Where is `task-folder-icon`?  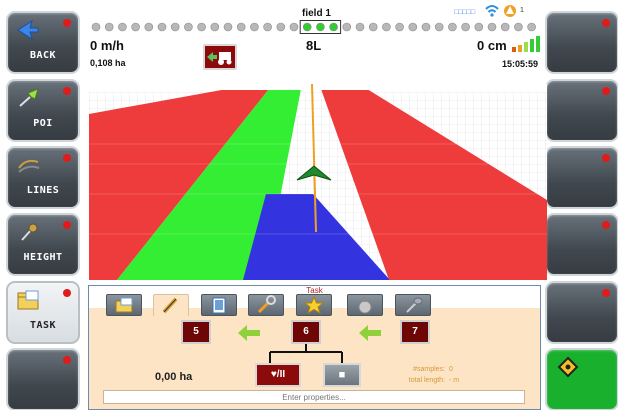 task-folder-icon is located at coordinates (28, 300).